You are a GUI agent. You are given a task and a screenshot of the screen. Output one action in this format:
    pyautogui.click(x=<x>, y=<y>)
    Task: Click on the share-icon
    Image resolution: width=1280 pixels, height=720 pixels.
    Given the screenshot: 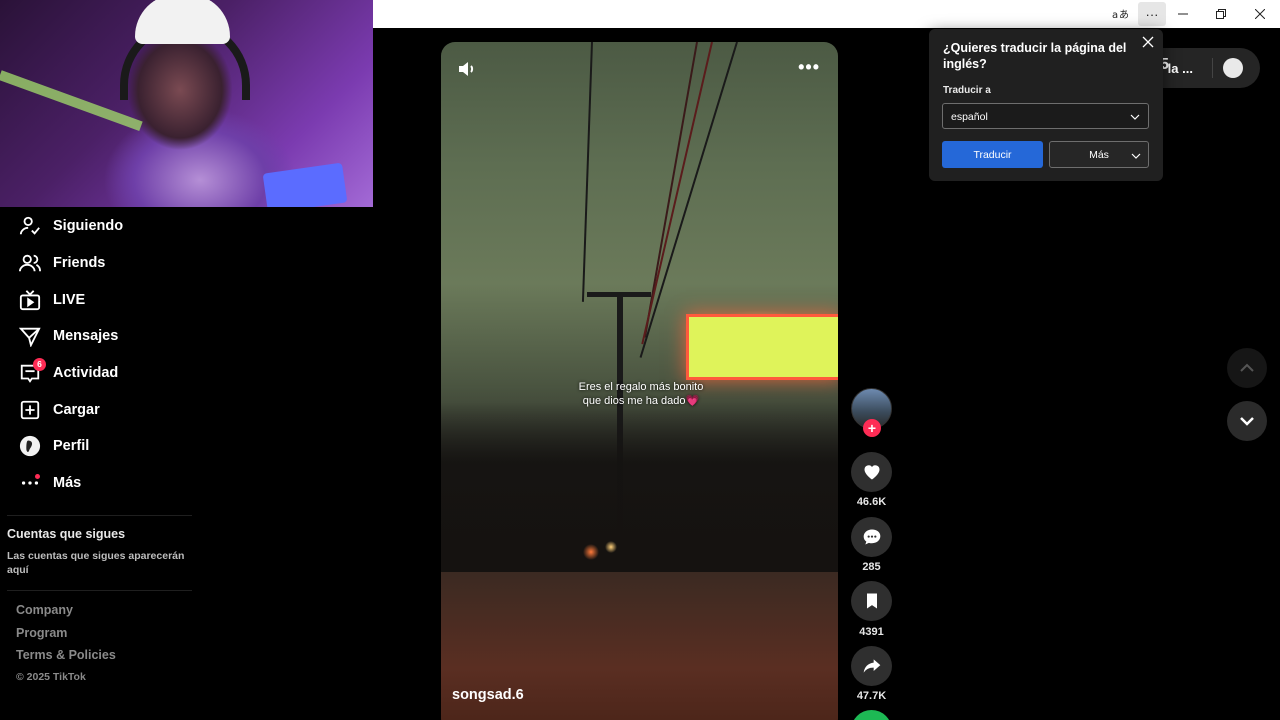 What is the action you would take?
    pyautogui.click(x=871, y=666)
    